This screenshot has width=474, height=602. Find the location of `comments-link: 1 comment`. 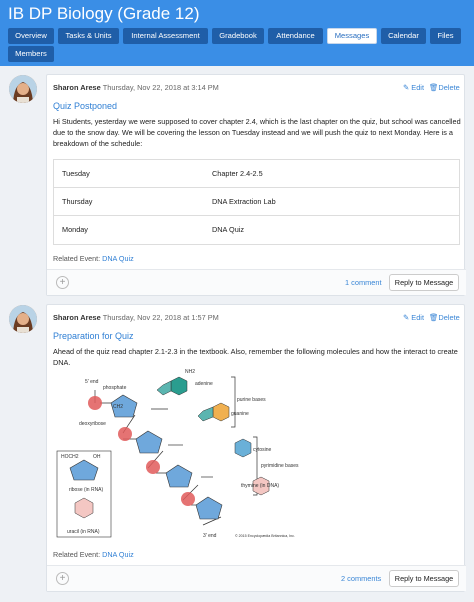

comments-link: 1 comment is located at coordinates (363, 282).